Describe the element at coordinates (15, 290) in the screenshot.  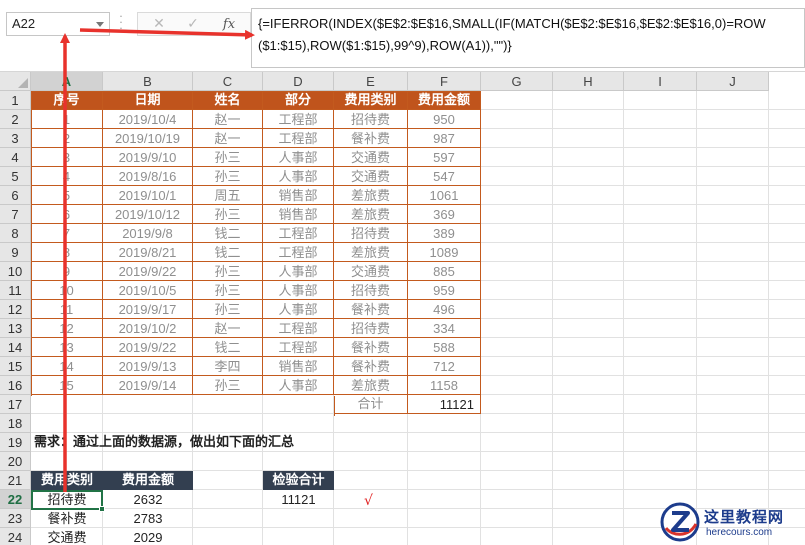
I see `row-header-11: 11` at that location.